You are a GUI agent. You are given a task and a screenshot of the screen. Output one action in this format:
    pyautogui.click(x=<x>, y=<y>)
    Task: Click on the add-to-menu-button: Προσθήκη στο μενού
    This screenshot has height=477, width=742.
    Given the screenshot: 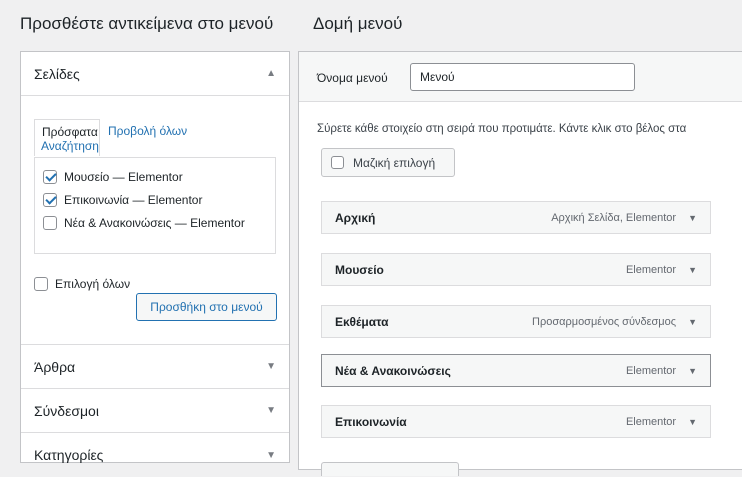 What is the action you would take?
    pyautogui.click(x=206, y=307)
    